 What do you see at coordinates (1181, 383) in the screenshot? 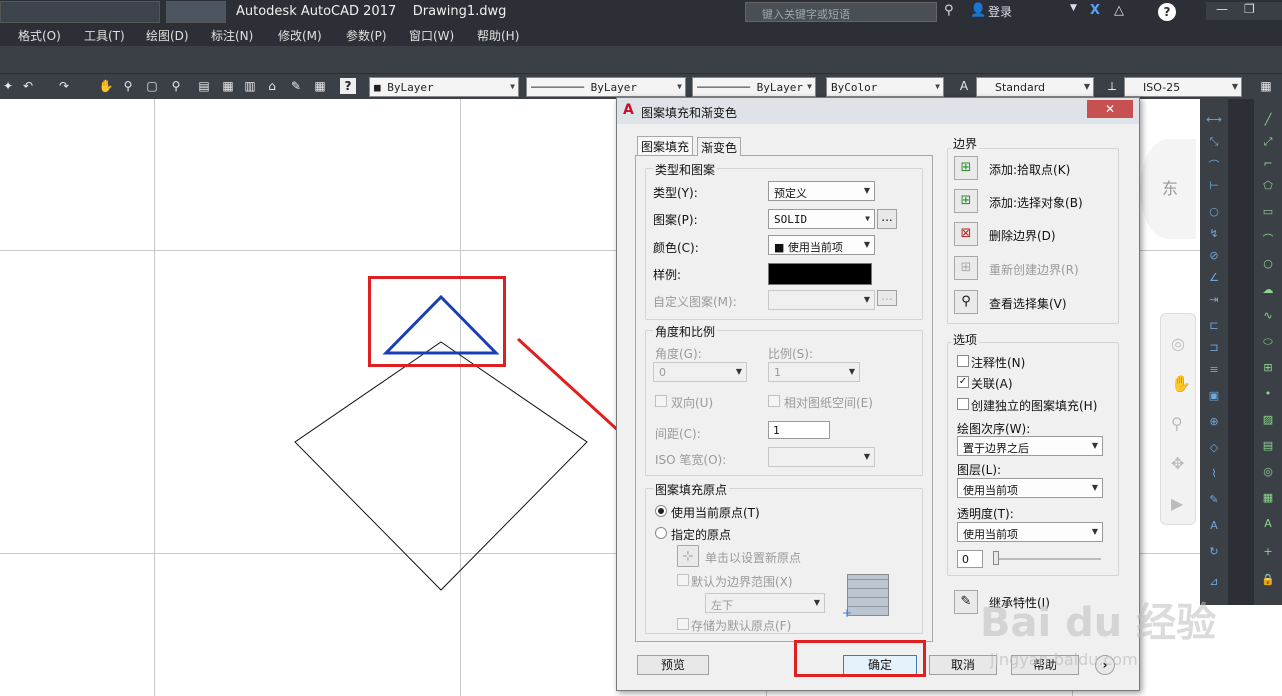
I see `pan-nav-icon: ✋` at bounding box center [1181, 383].